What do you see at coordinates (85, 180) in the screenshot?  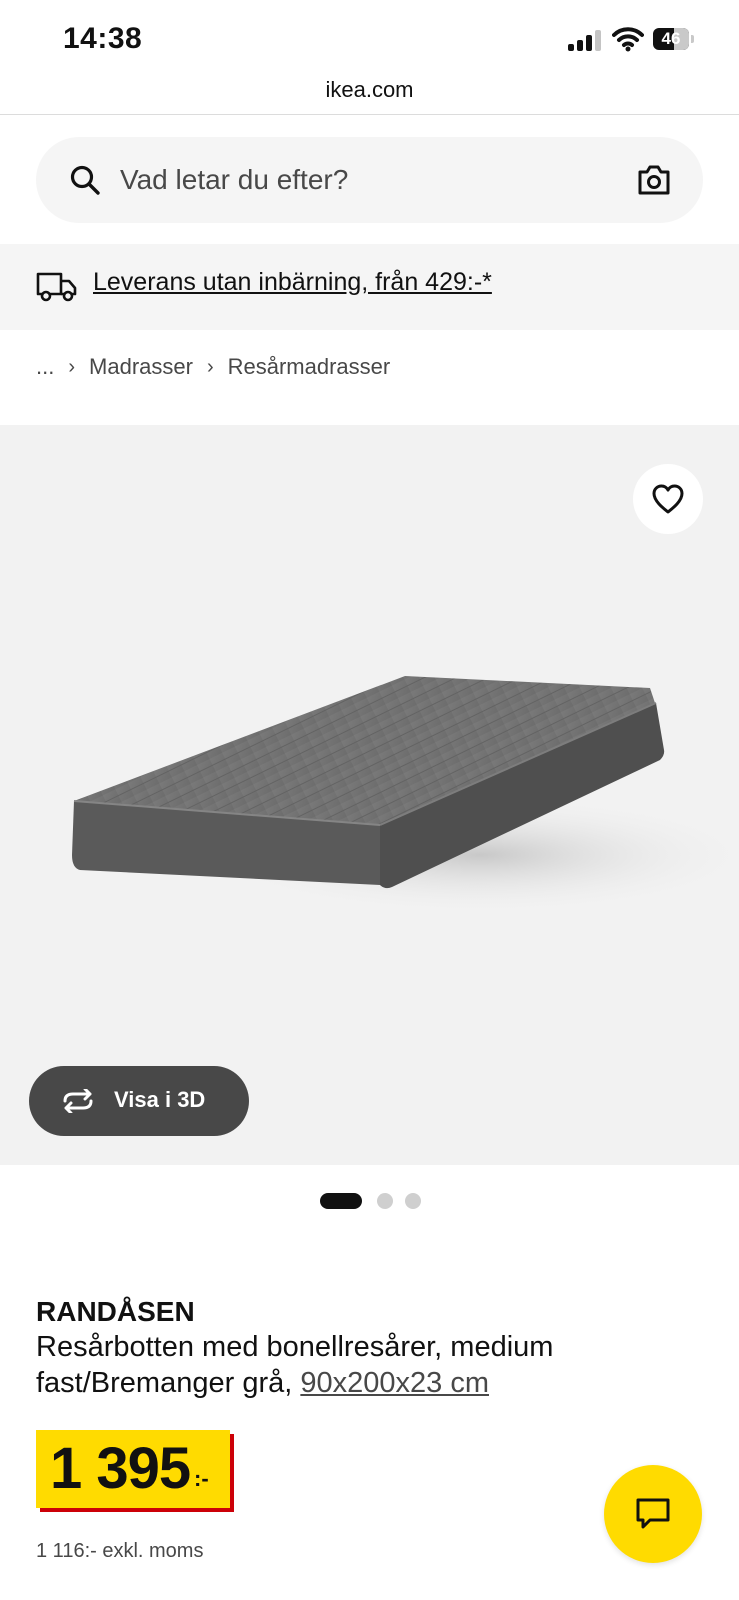 I see `search-icon` at bounding box center [85, 180].